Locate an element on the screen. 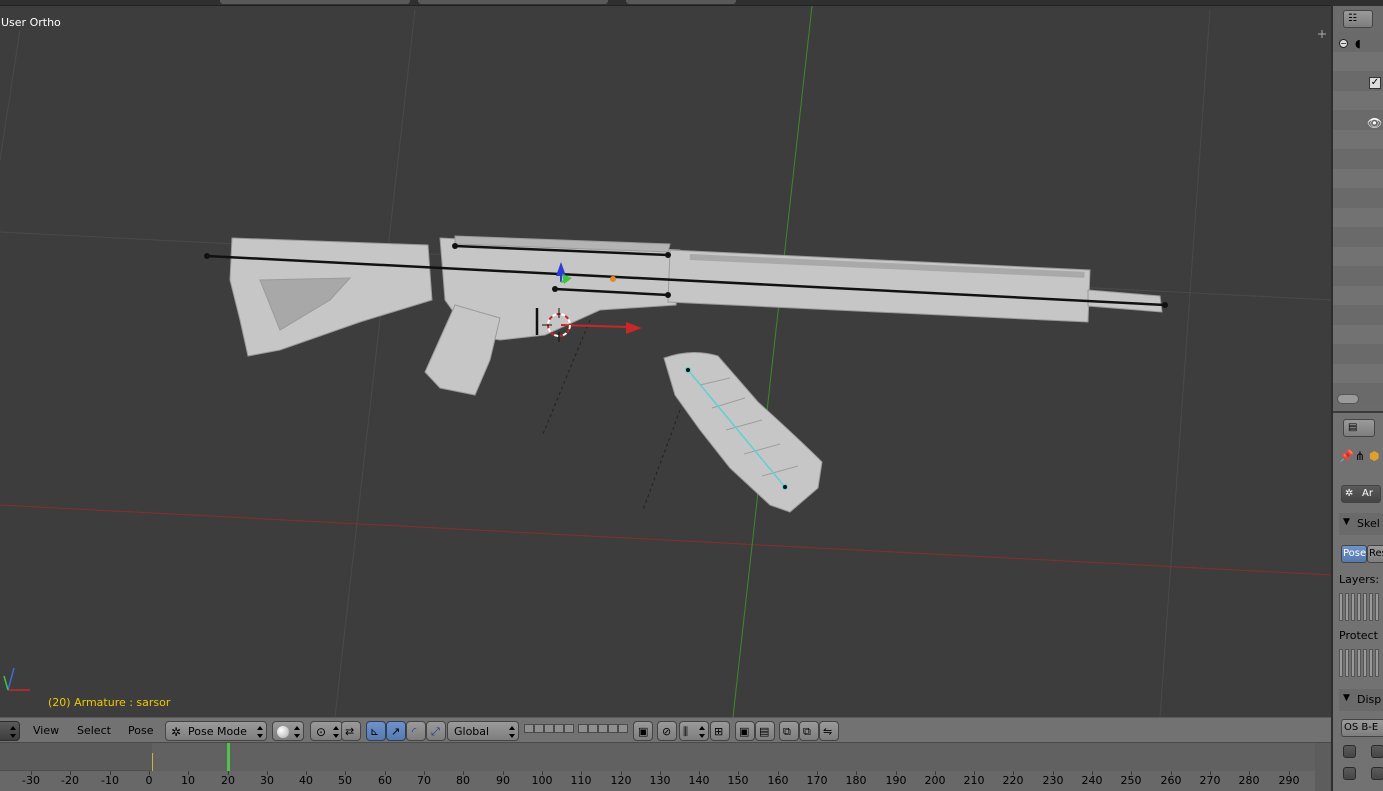  rotate-manipulator-button: ◜ is located at coordinates (416, 731).